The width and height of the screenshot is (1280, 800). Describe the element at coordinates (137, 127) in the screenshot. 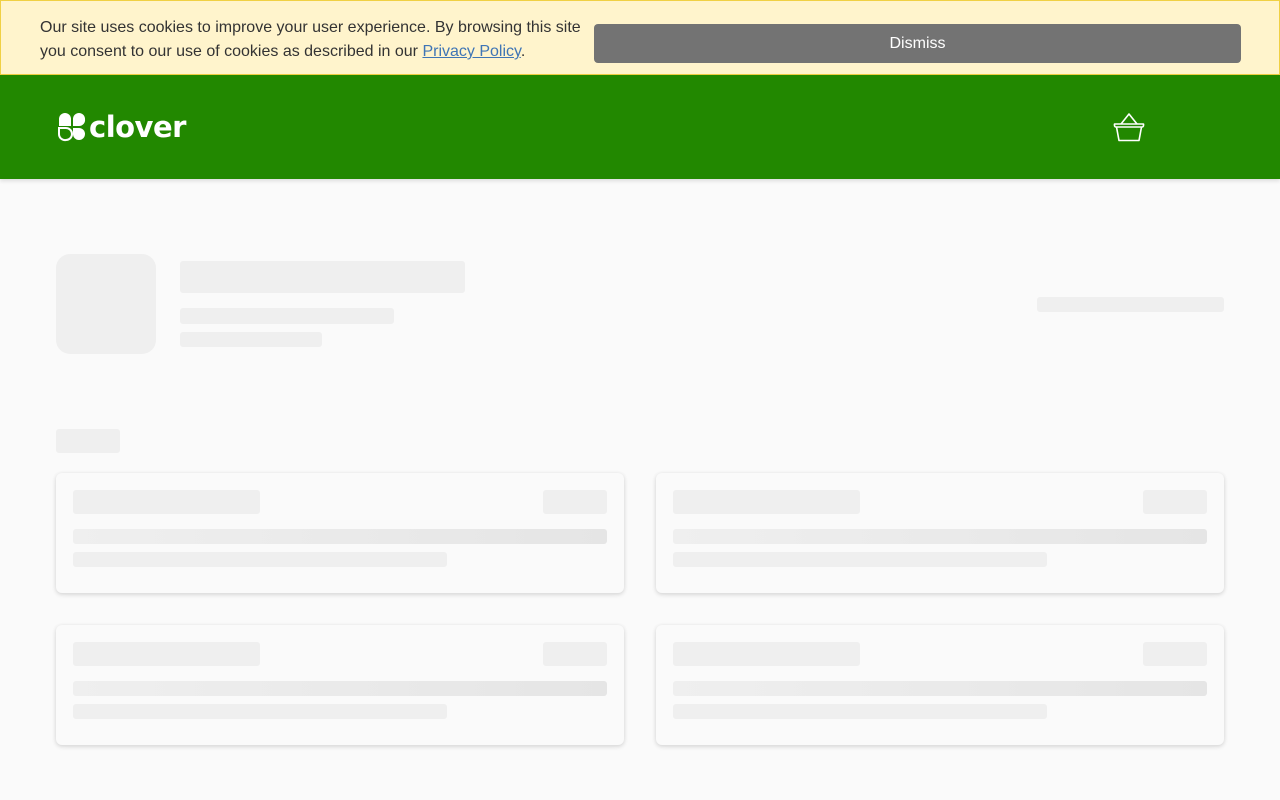

I see `brand-name: clover` at that location.